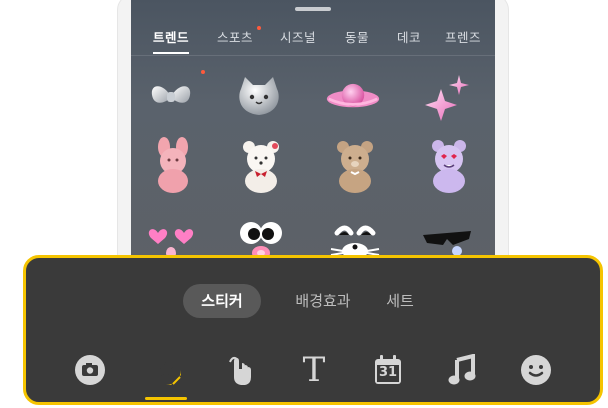 This screenshot has height=408, width=608. Describe the element at coordinates (235, 36) in the screenshot. I see `tab-sports: 스포츠` at that location.